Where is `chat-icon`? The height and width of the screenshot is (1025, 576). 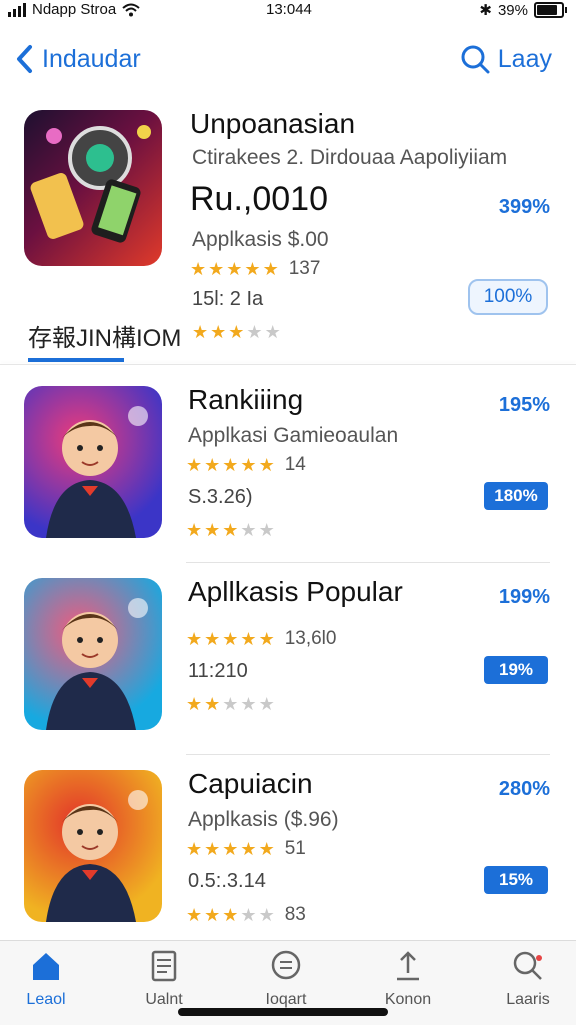
chat-icon is located at coordinates (286, 965).